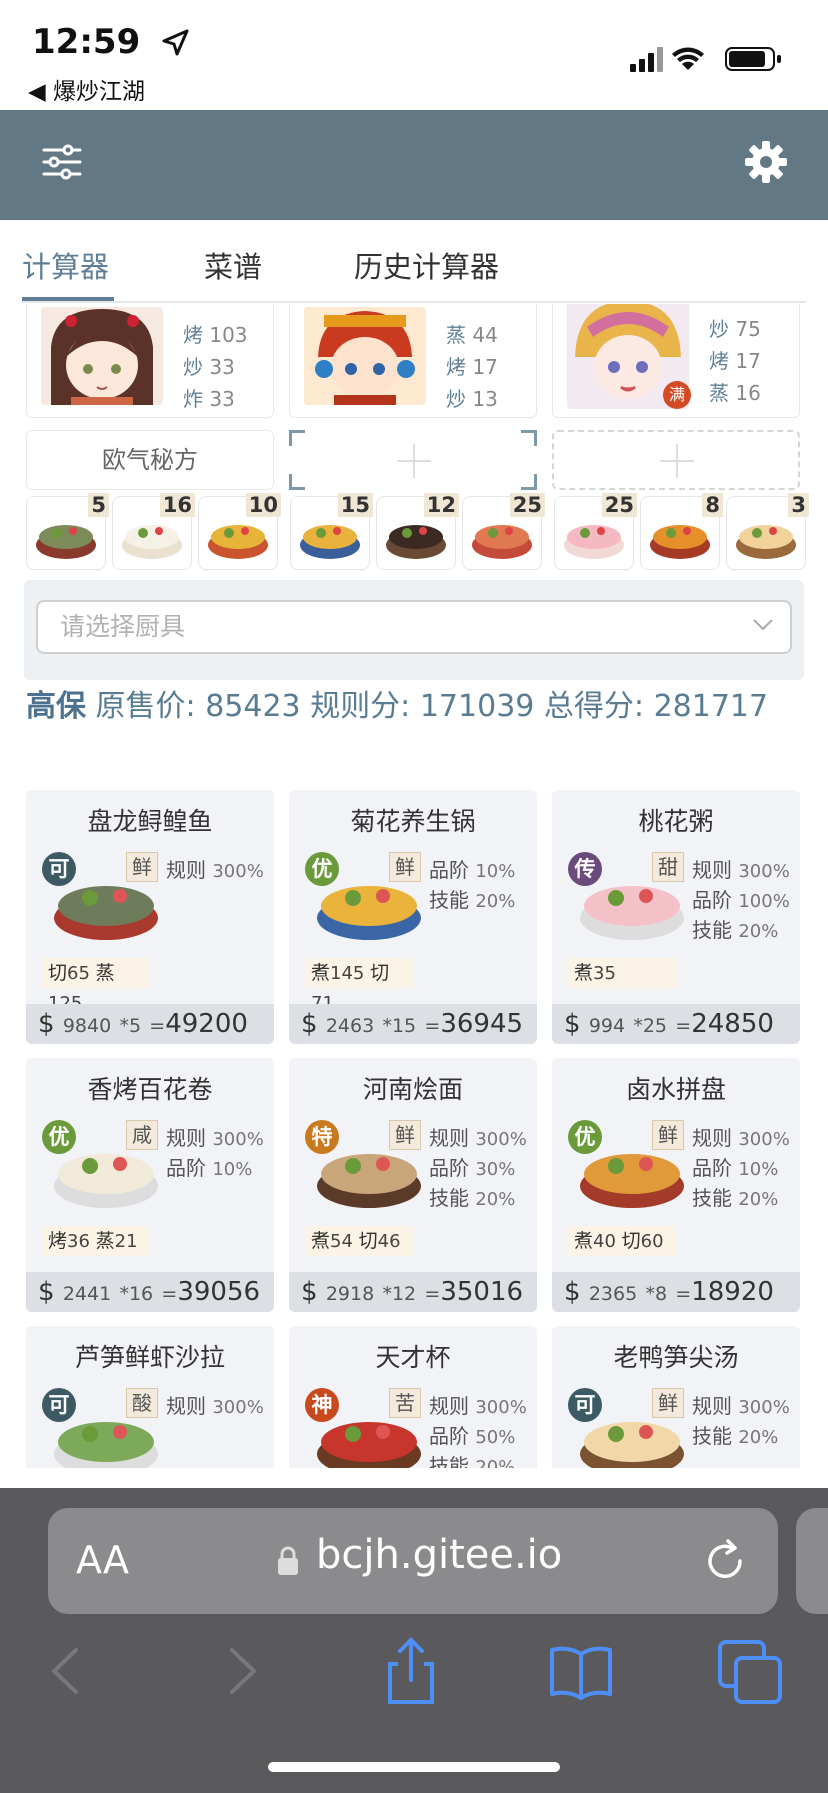 The height and width of the screenshot is (1793, 828). What do you see at coordinates (193, 367) in the screenshot?
I see `skill-label: 炒` at bounding box center [193, 367].